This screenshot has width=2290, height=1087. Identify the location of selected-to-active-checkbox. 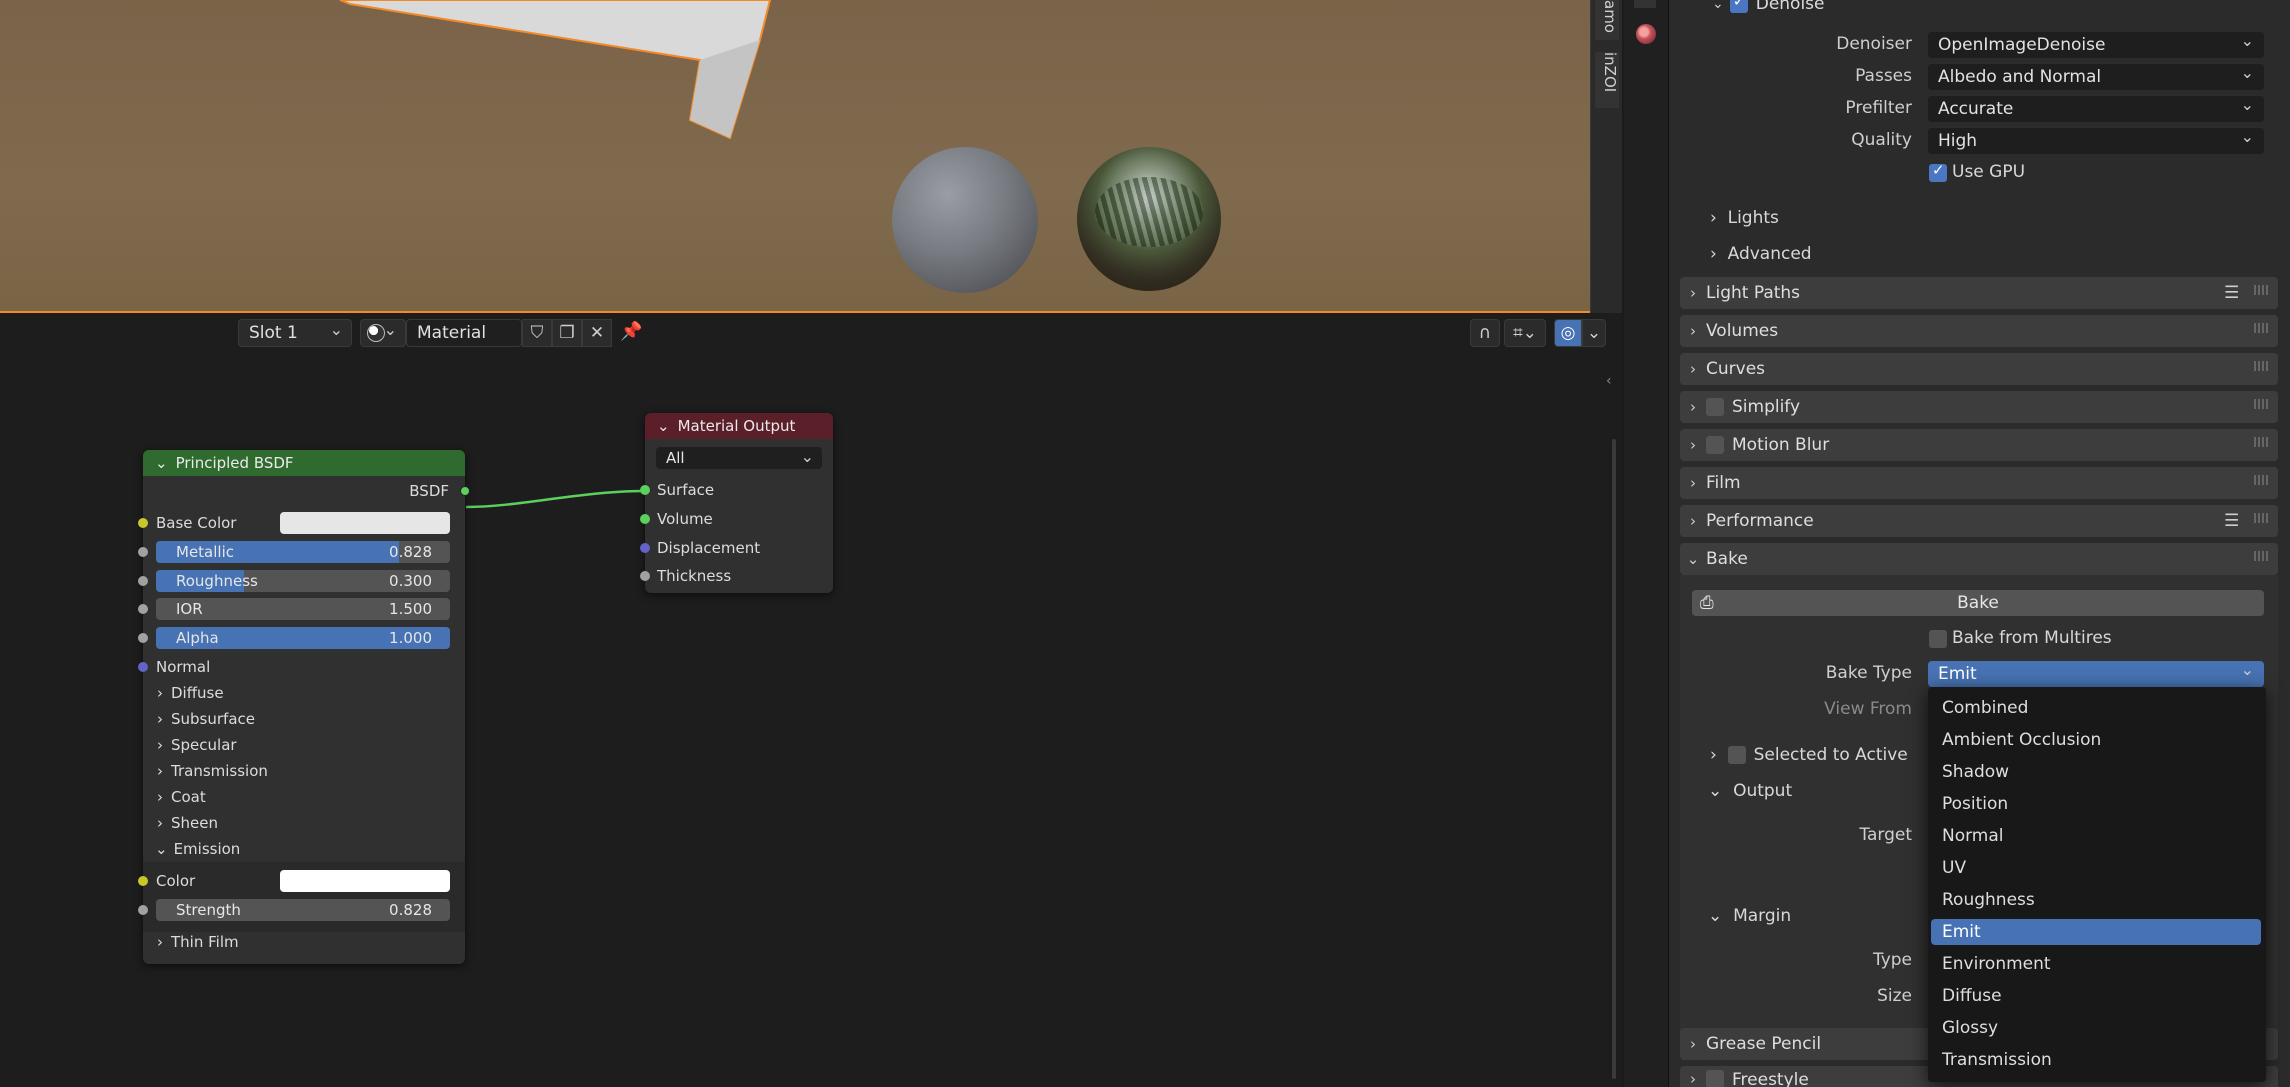
(1736, 755).